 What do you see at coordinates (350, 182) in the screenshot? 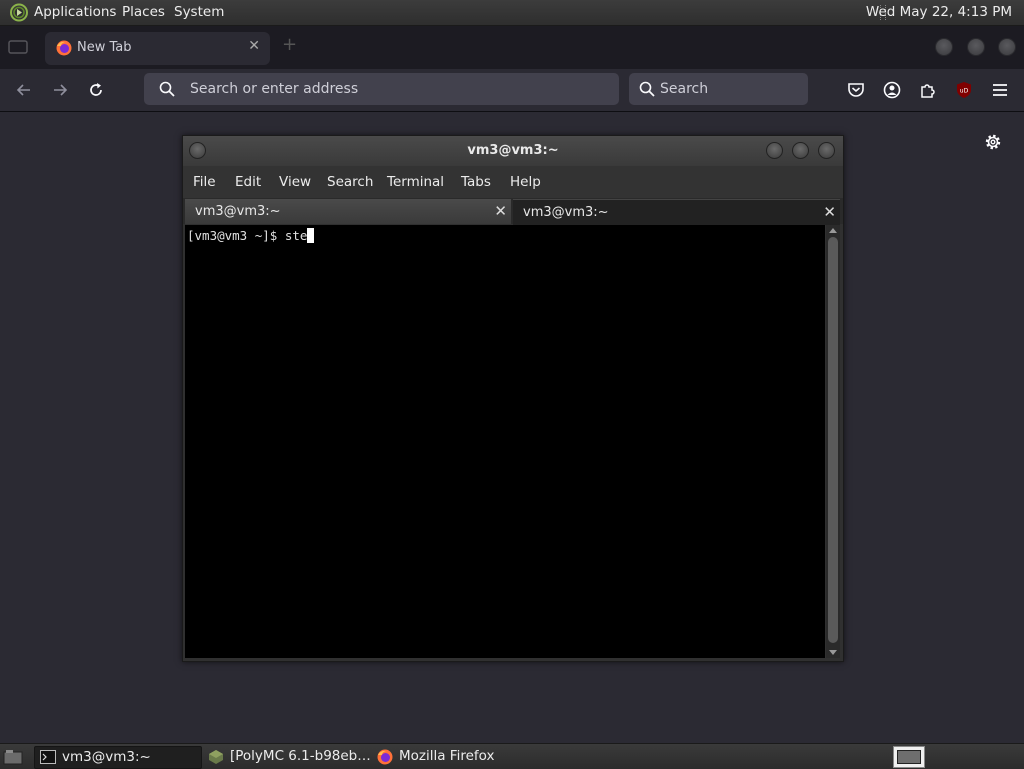
I see `menu-search: Search` at bounding box center [350, 182].